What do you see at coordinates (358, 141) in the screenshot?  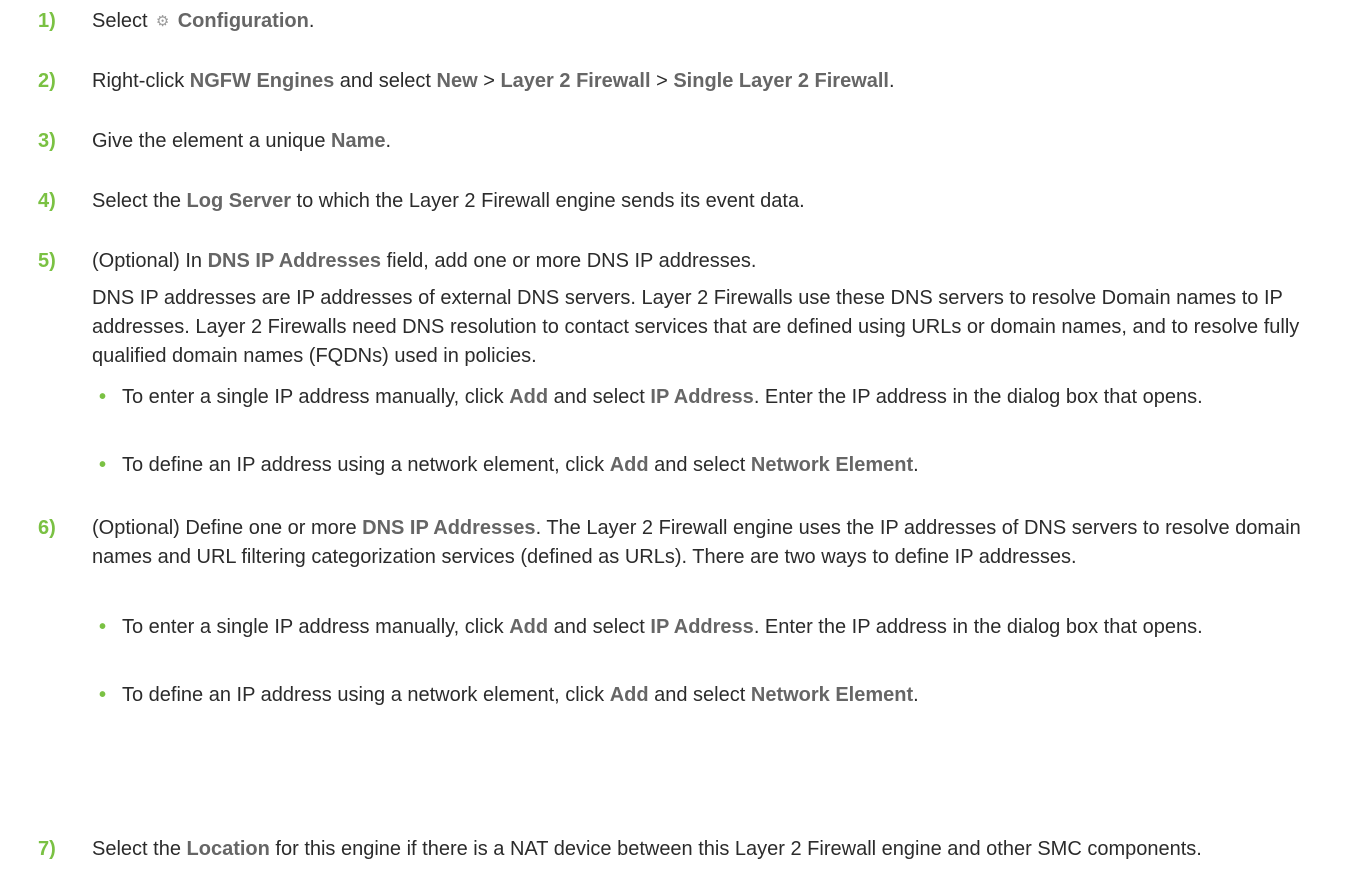 I see `ui-term-name: Name` at bounding box center [358, 141].